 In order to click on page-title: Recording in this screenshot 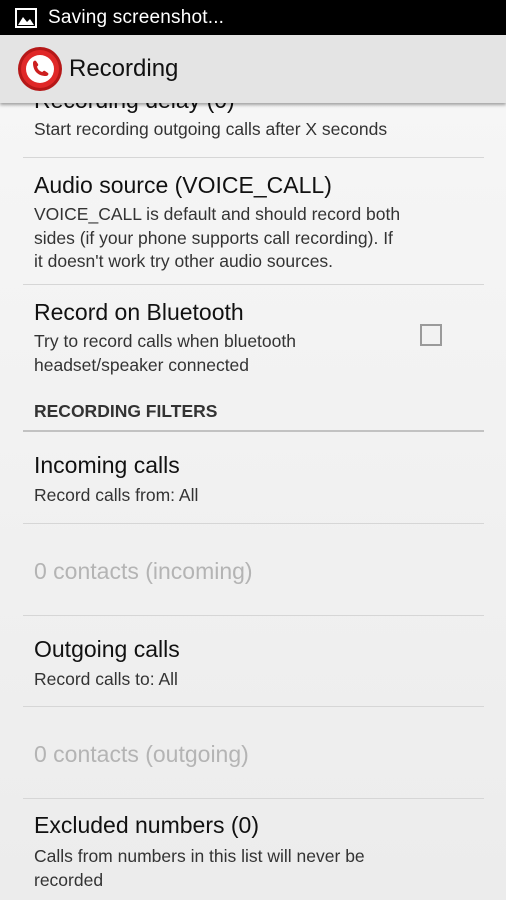, I will do `click(124, 68)`.